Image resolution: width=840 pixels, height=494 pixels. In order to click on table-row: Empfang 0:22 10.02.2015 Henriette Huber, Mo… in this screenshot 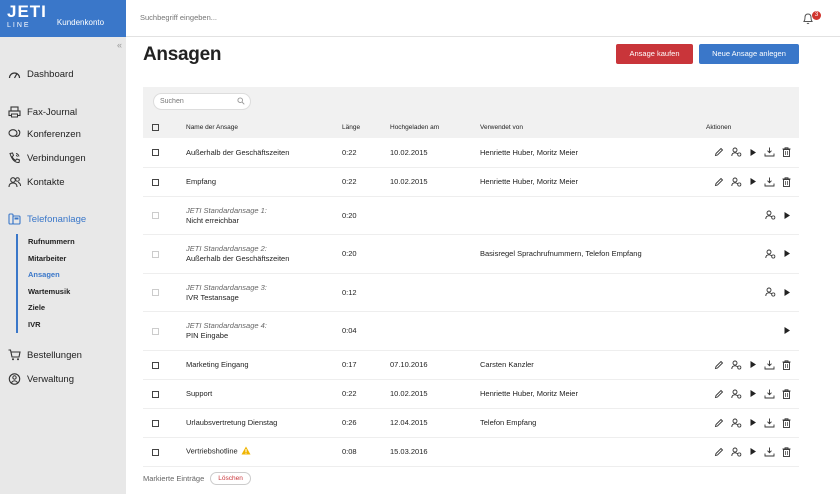, I will do `click(471, 182)`.